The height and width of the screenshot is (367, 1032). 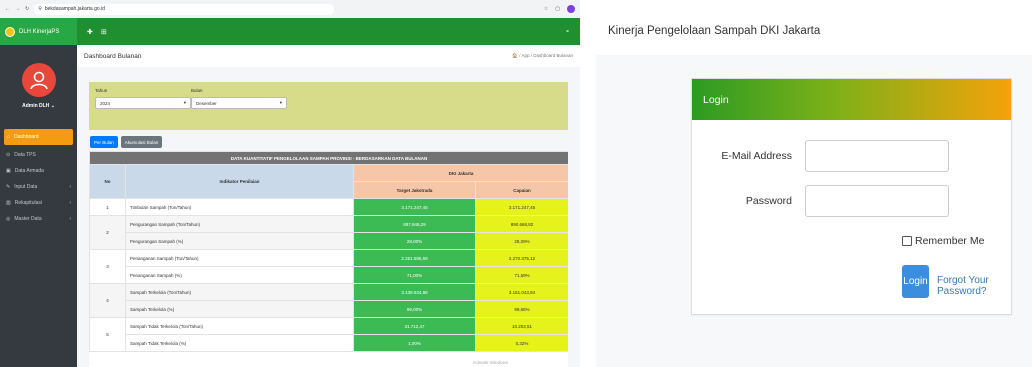 What do you see at coordinates (197, 90) in the screenshot?
I see `month-label: Bulan` at bounding box center [197, 90].